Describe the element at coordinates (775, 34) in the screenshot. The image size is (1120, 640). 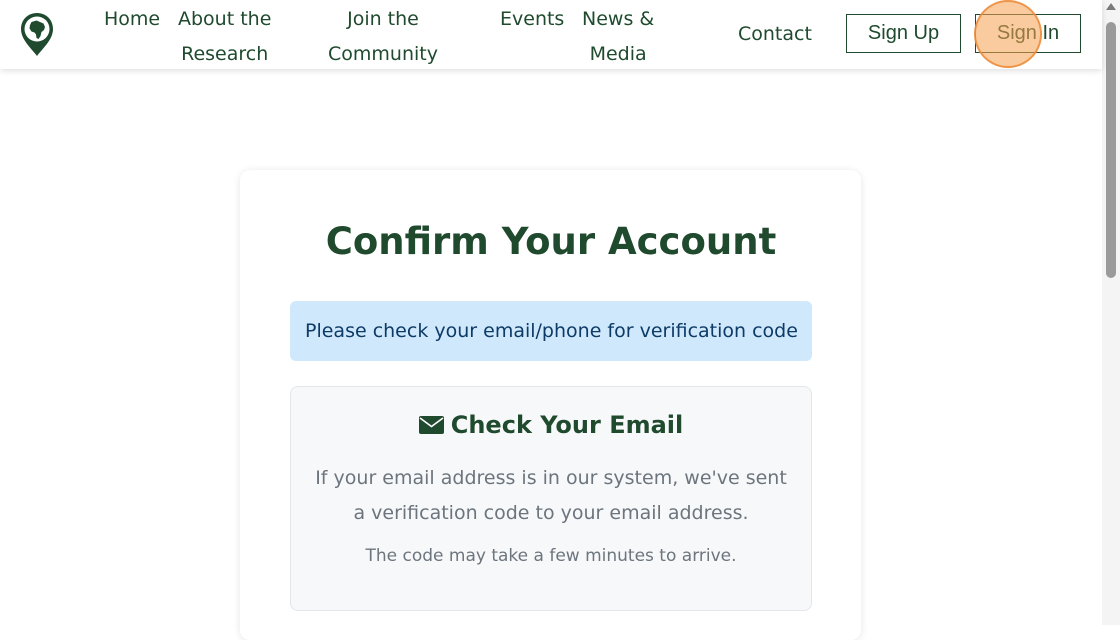
I see `nav-contact-link: Contact` at that location.